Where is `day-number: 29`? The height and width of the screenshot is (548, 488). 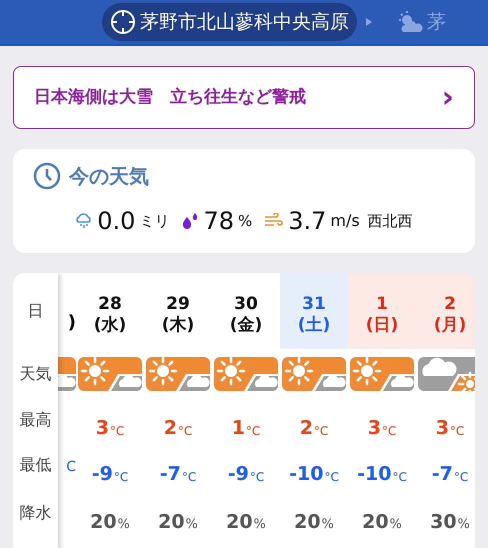
day-number: 29 is located at coordinates (178, 304).